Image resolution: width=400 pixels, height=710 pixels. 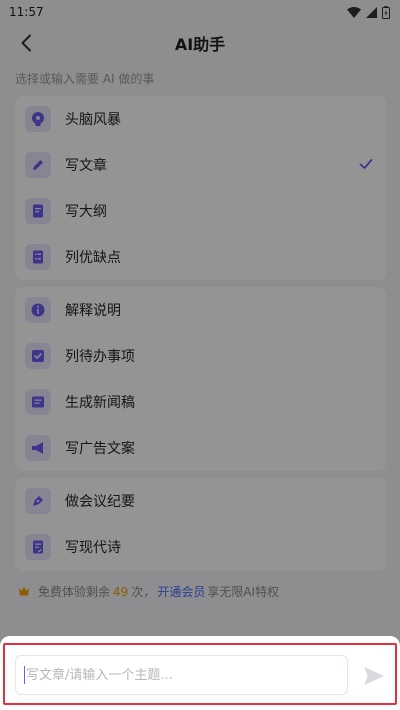 I want to click on input-highlight-box, so click(x=200, y=674).